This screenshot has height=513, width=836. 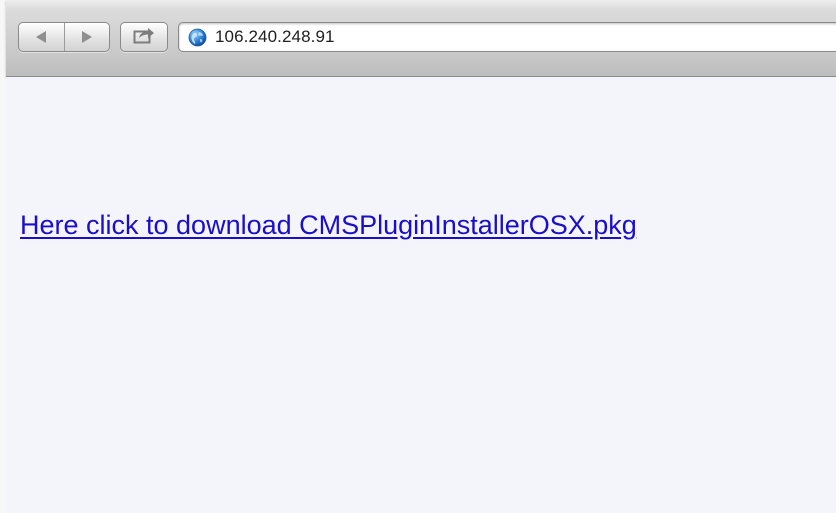 What do you see at coordinates (507, 37) in the screenshot?
I see `address-bar: 106.240.248.91` at bounding box center [507, 37].